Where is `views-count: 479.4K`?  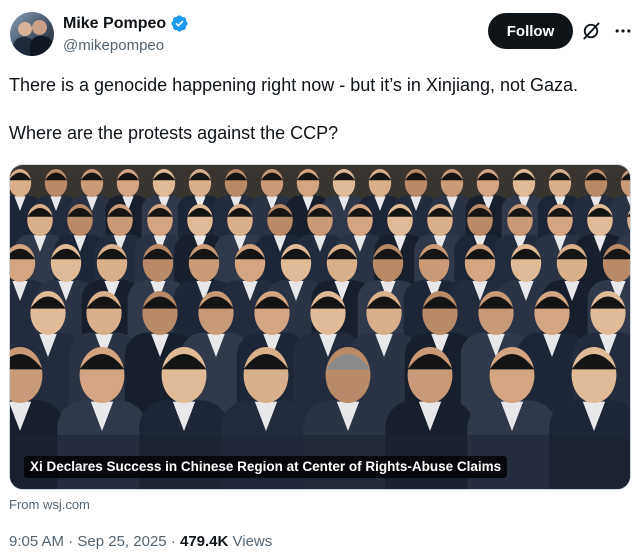
views-count: 479.4K is located at coordinates (204, 541).